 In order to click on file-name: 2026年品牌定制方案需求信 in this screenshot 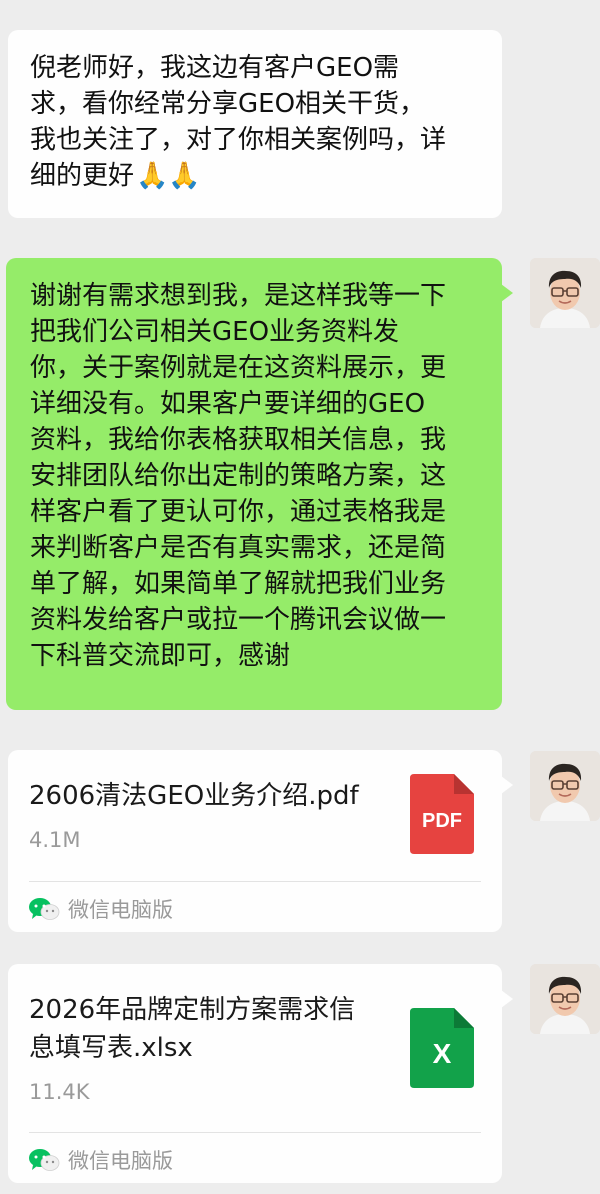, I will do `click(192, 1010)`.